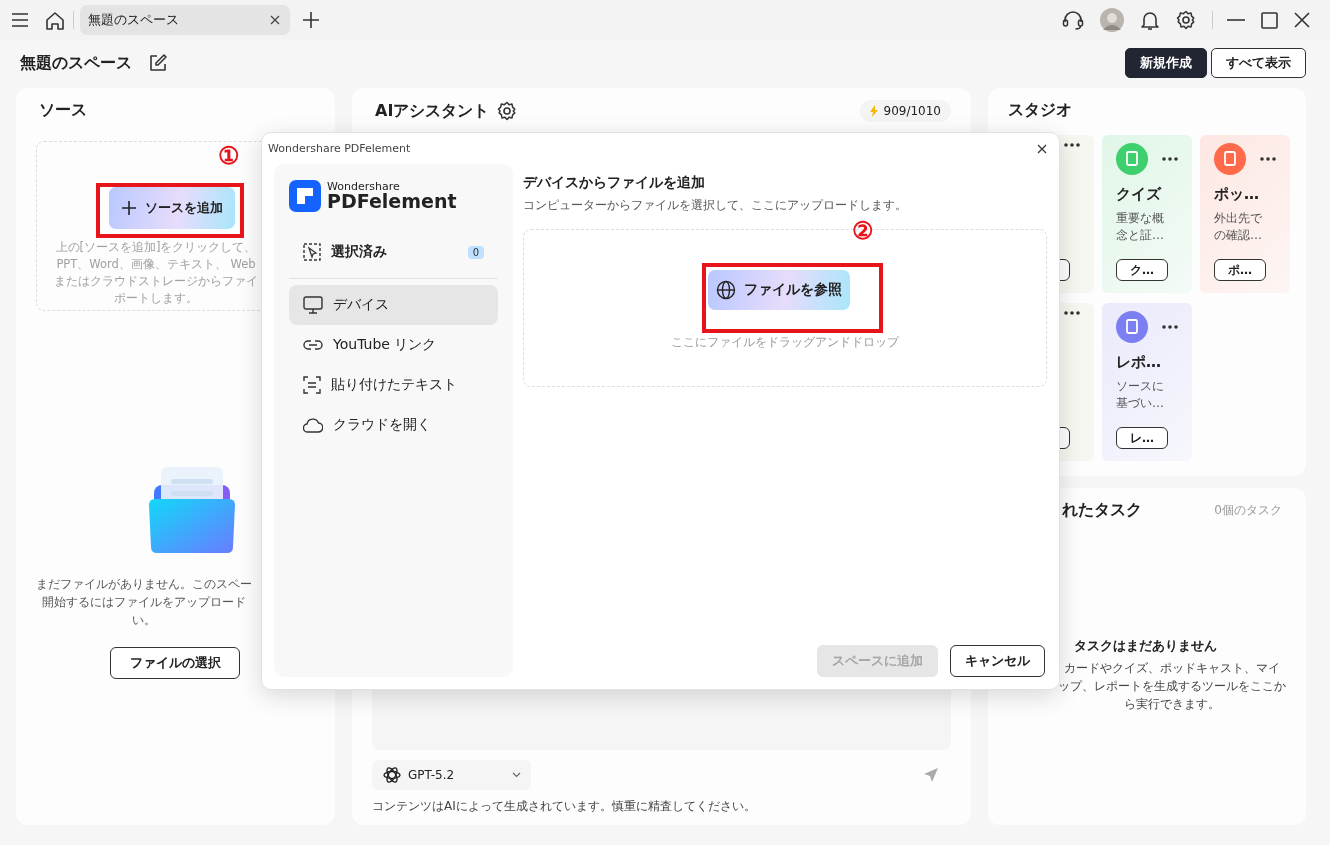 This screenshot has height=845, width=1330. What do you see at coordinates (313, 425) in the screenshot?
I see `cloud-icon` at bounding box center [313, 425].